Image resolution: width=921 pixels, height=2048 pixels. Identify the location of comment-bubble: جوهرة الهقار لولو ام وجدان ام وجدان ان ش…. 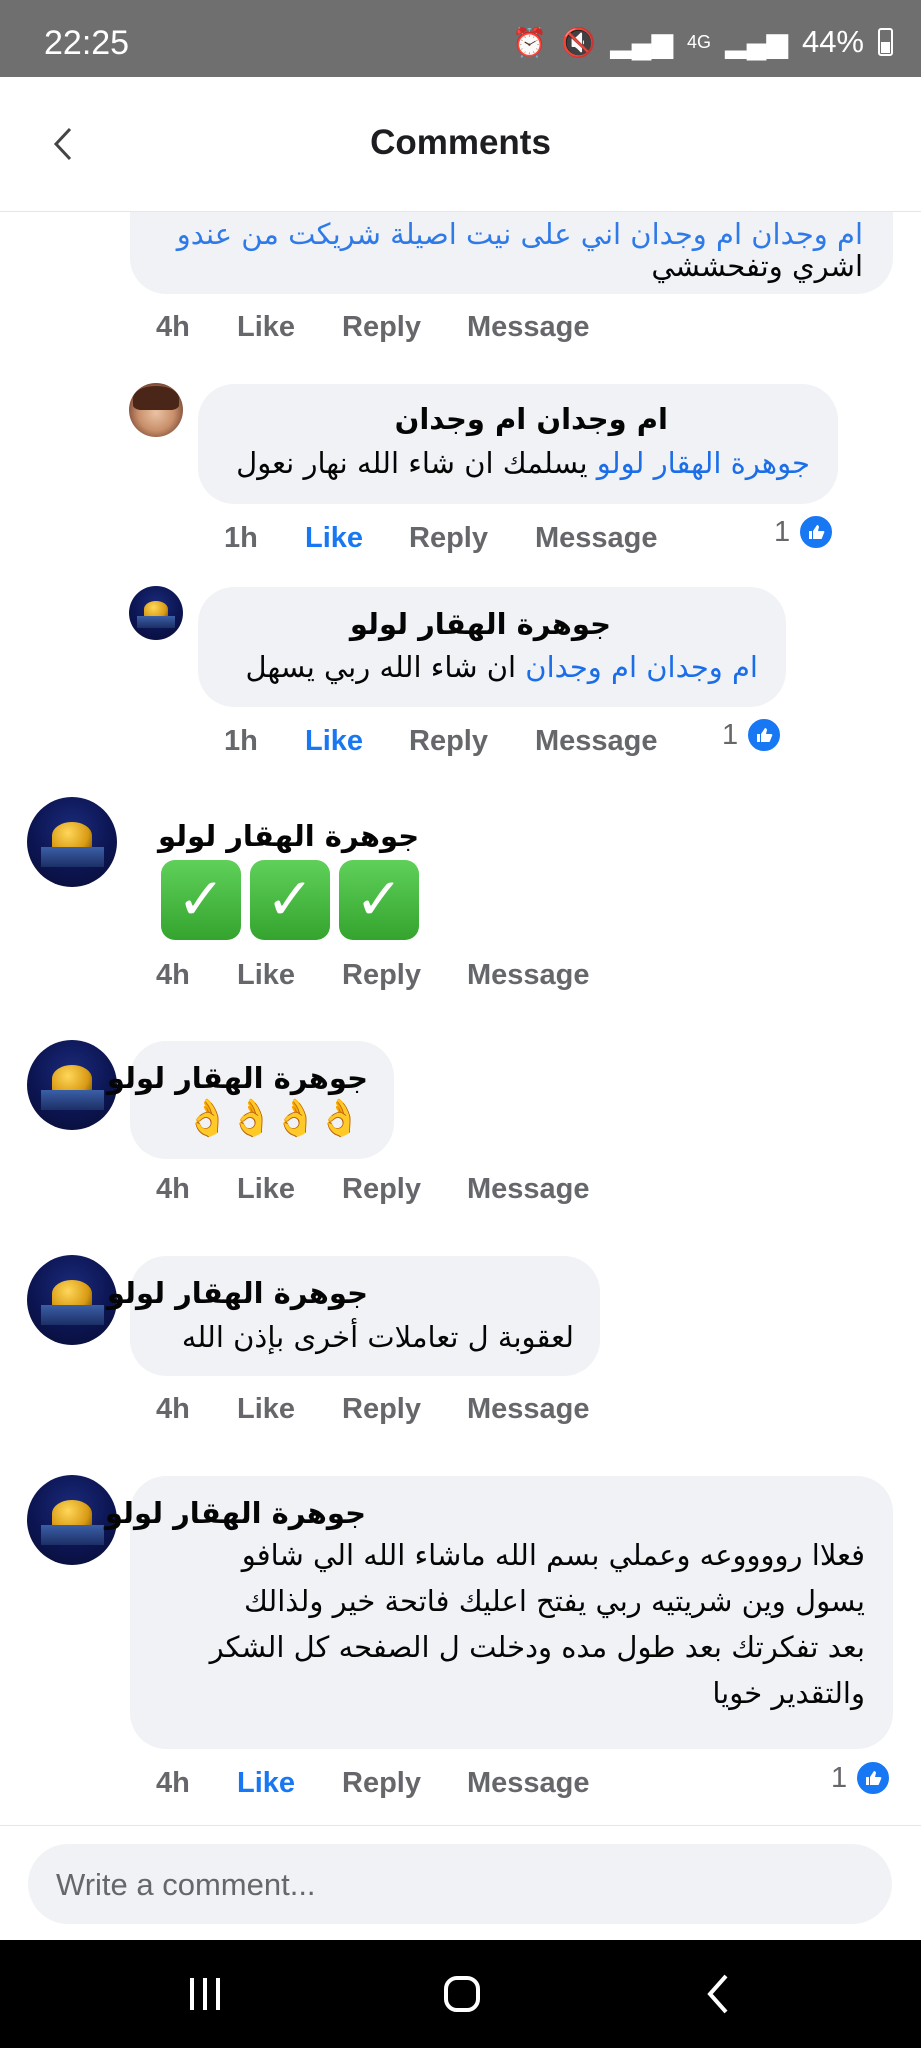
(492, 647).